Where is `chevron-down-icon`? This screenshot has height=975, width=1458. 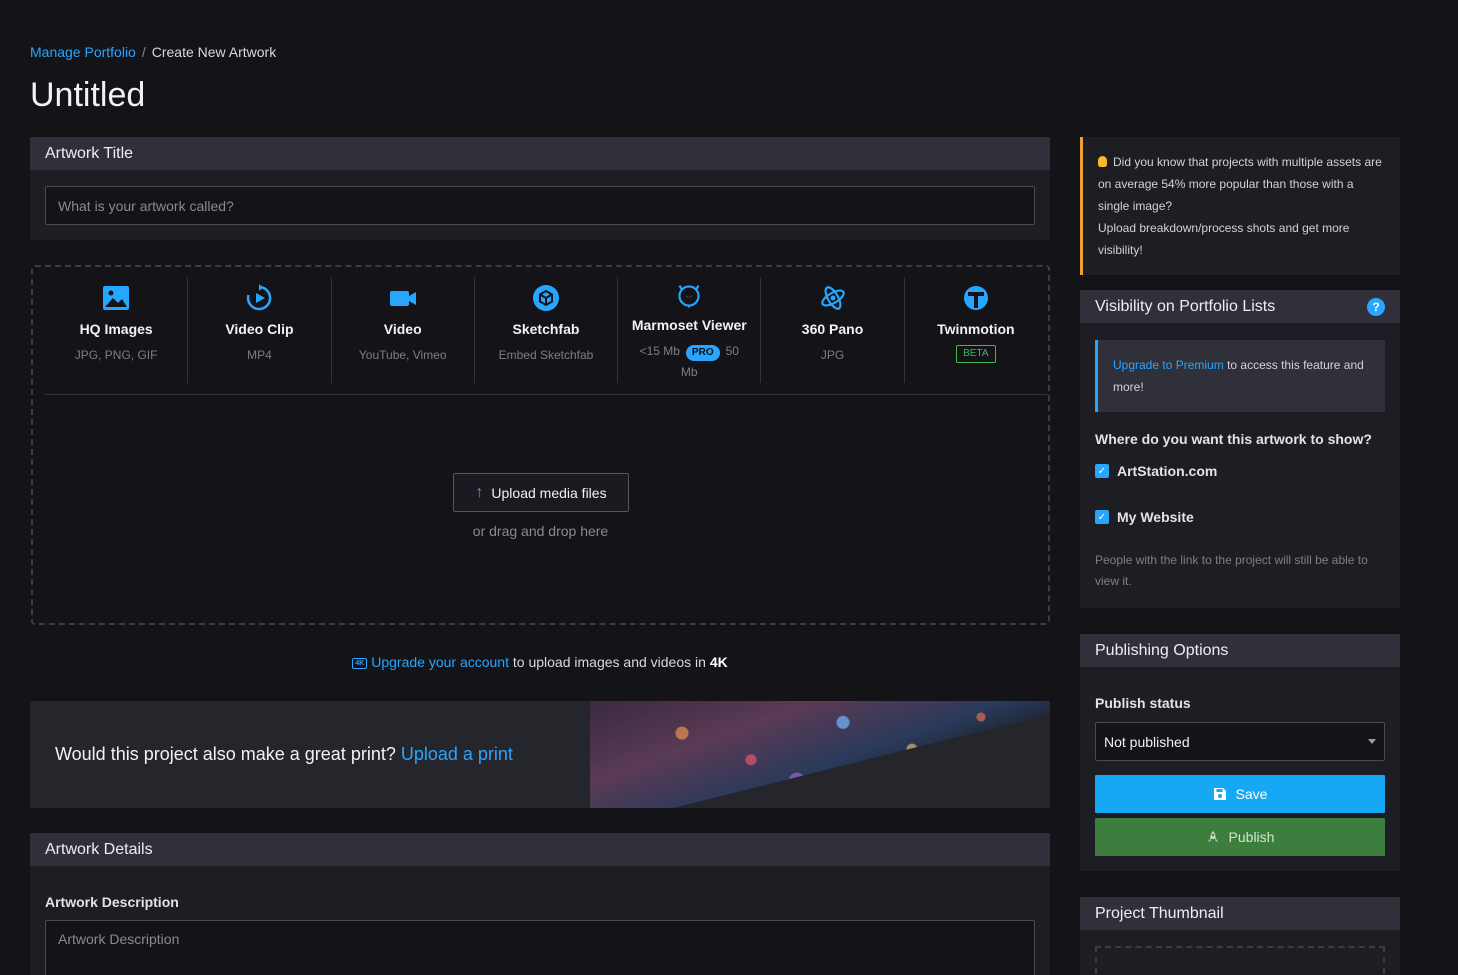 chevron-down-icon is located at coordinates (1372, 741).